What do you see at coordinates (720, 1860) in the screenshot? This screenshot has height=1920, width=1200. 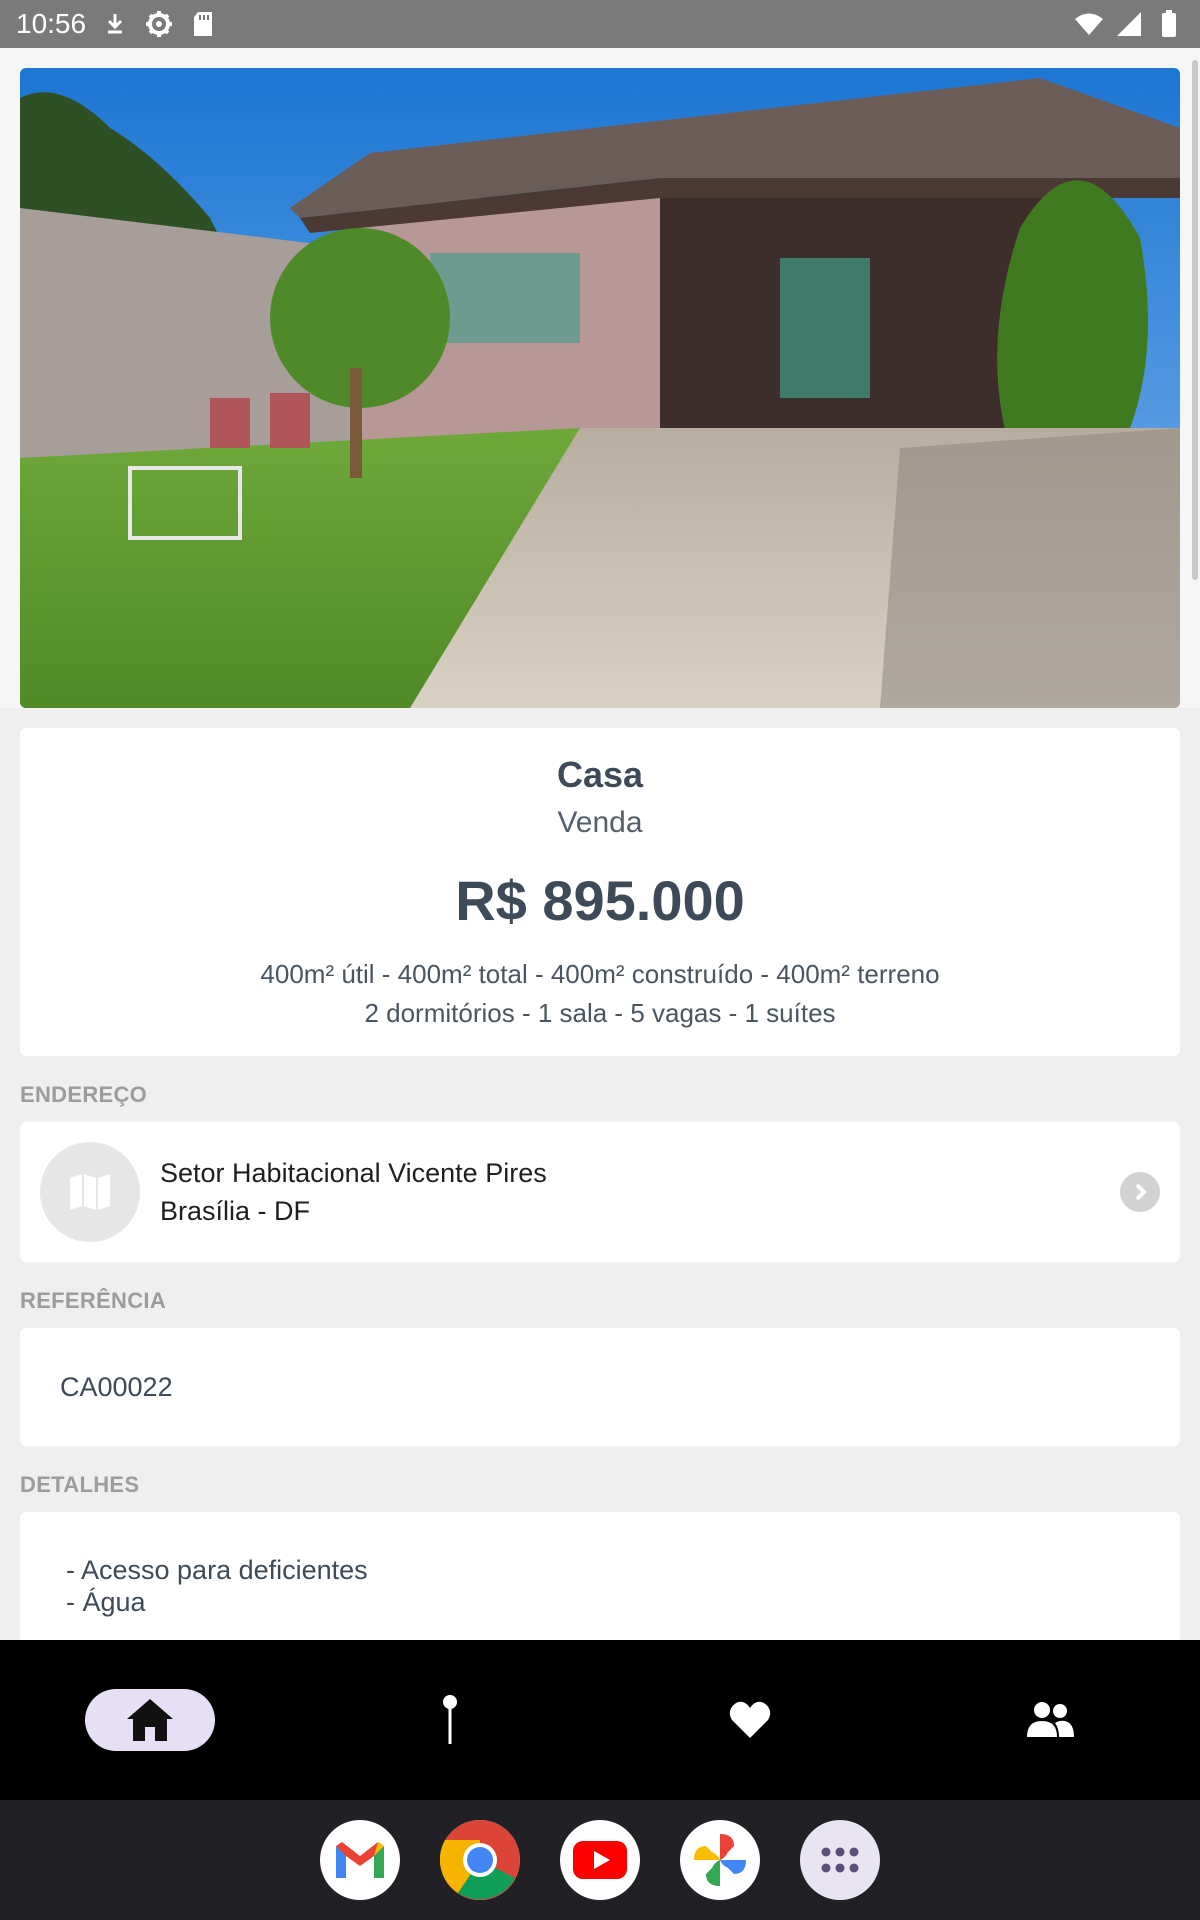 I see `photos-icon` at bounding box center [720, 1860].